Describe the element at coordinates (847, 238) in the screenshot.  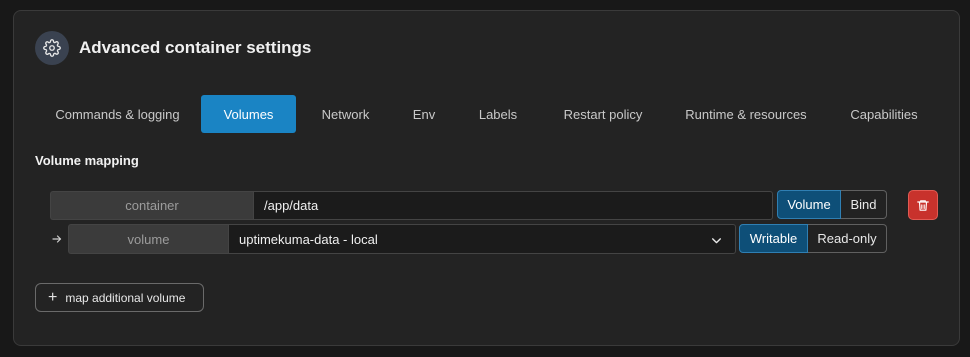
I see `read-only-button: Read-only` at that location.